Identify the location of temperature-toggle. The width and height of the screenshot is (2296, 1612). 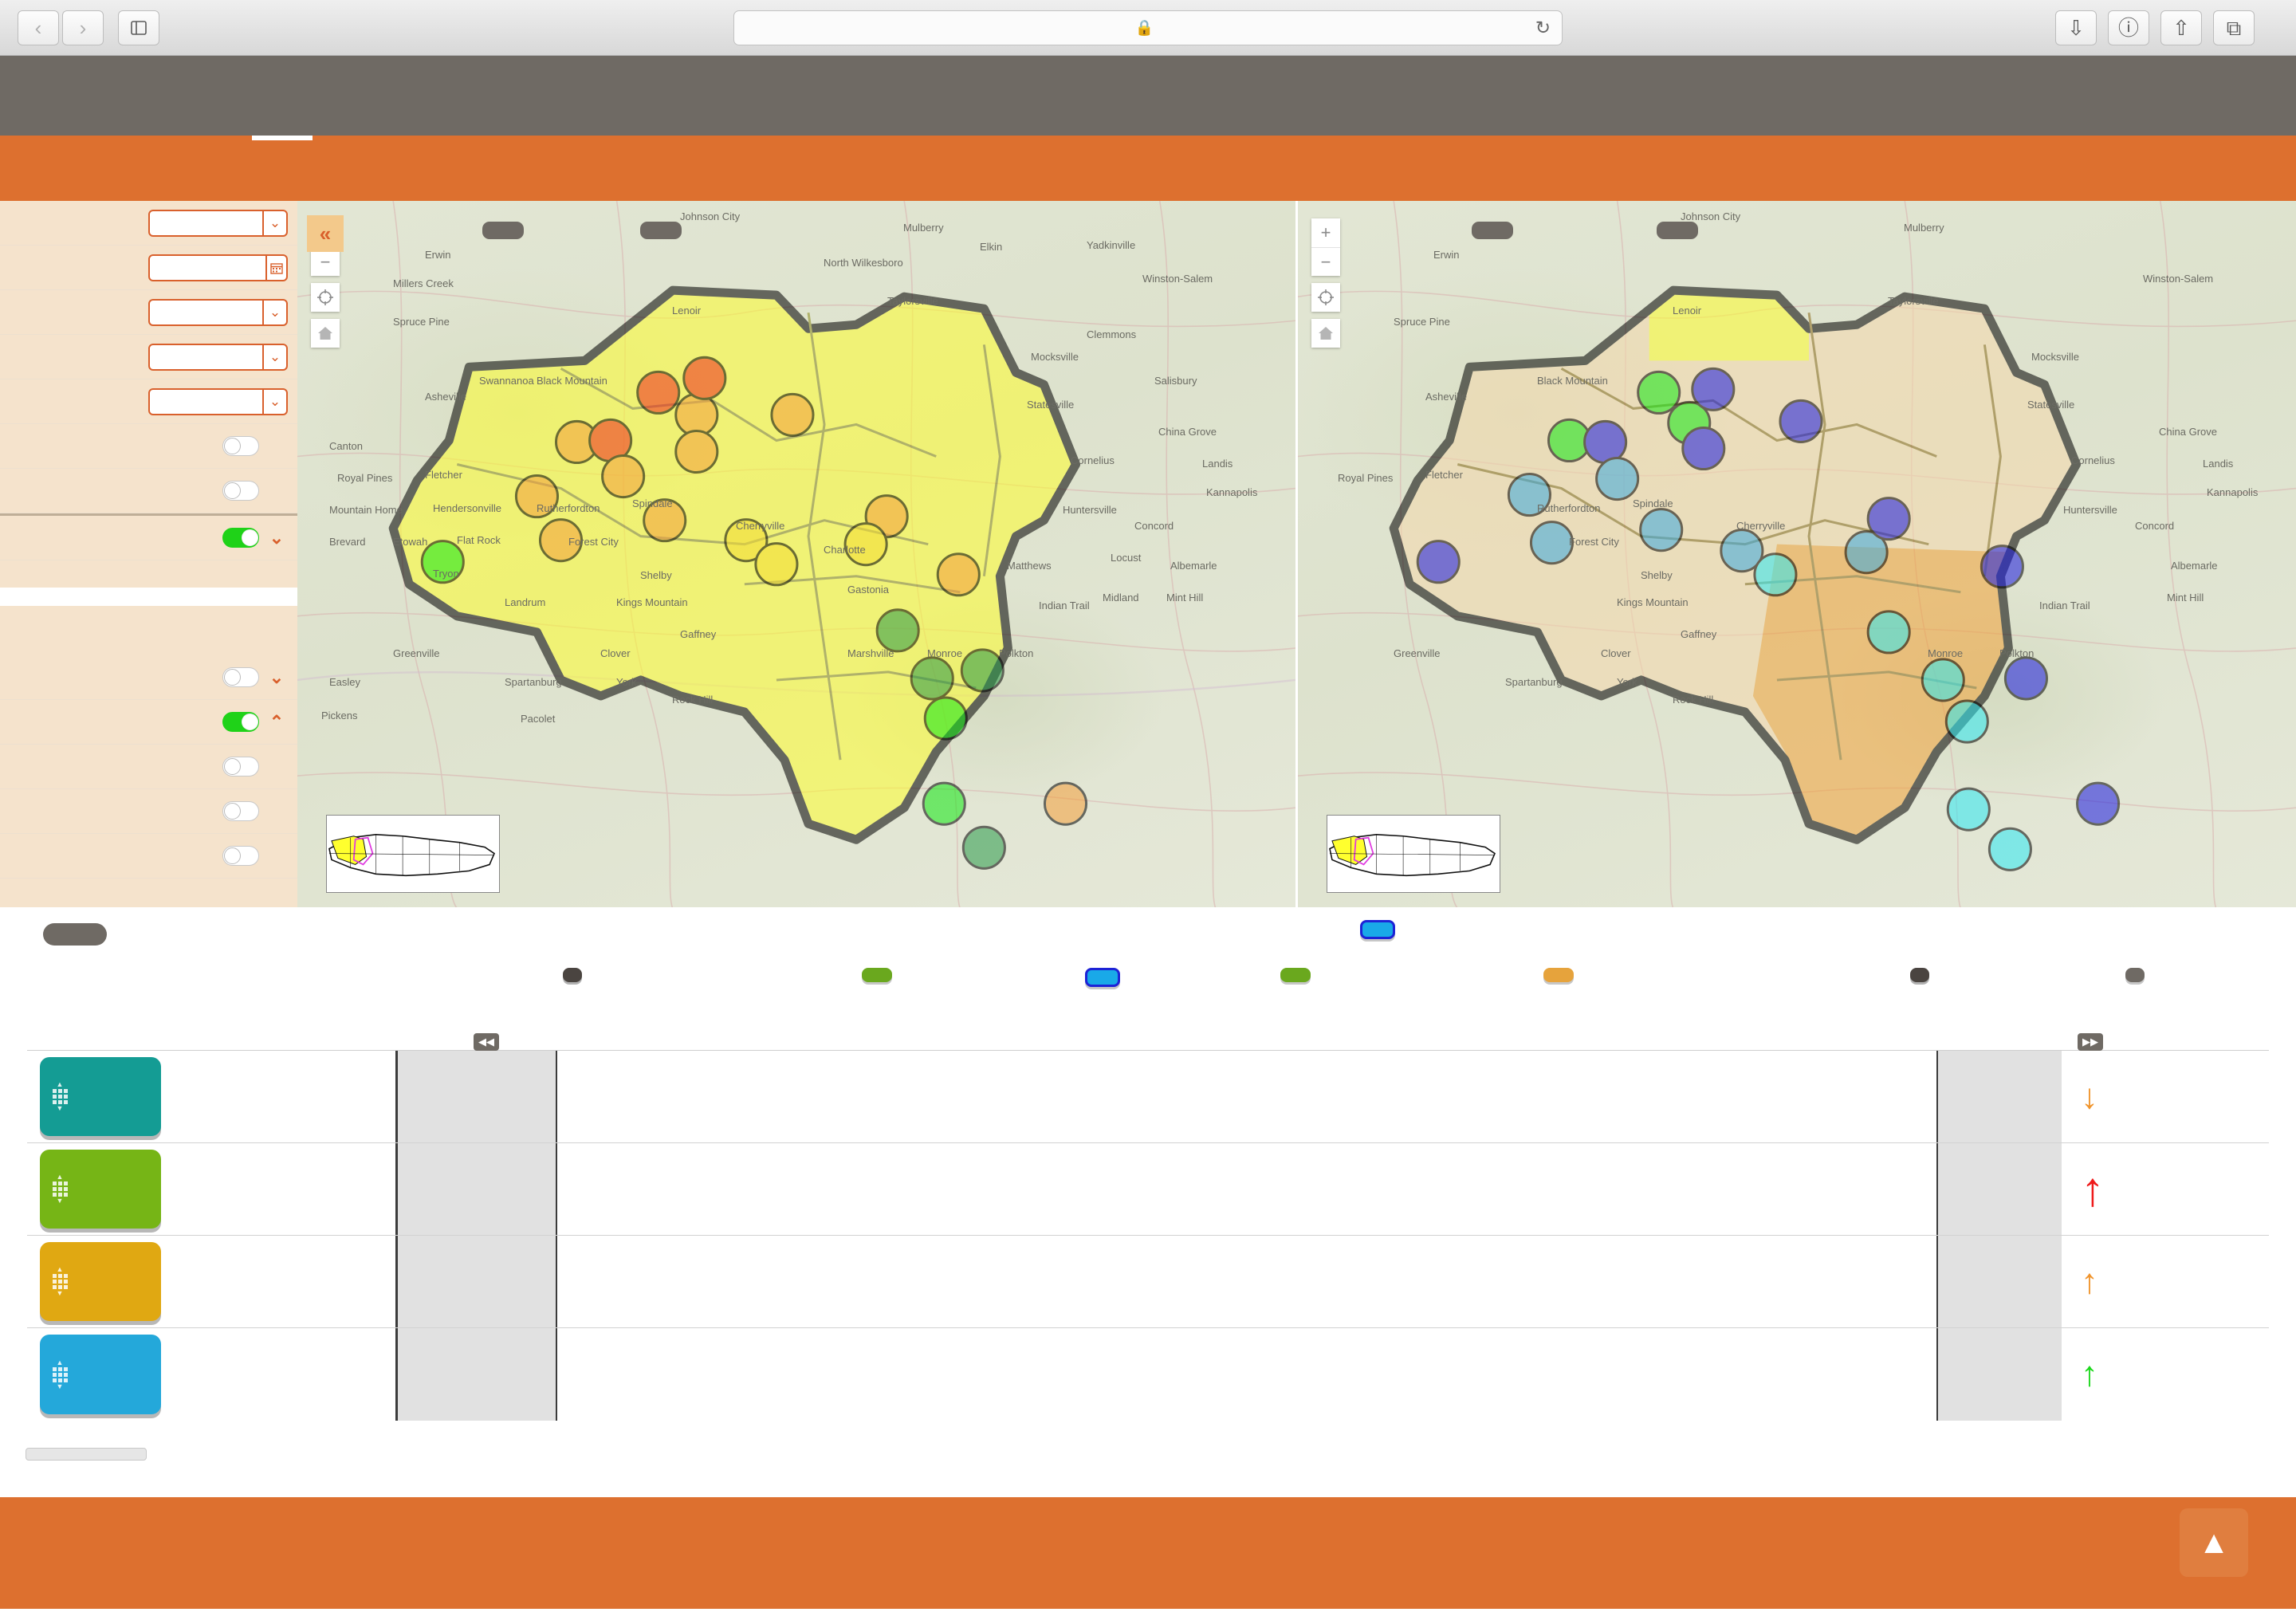
(240, 767).